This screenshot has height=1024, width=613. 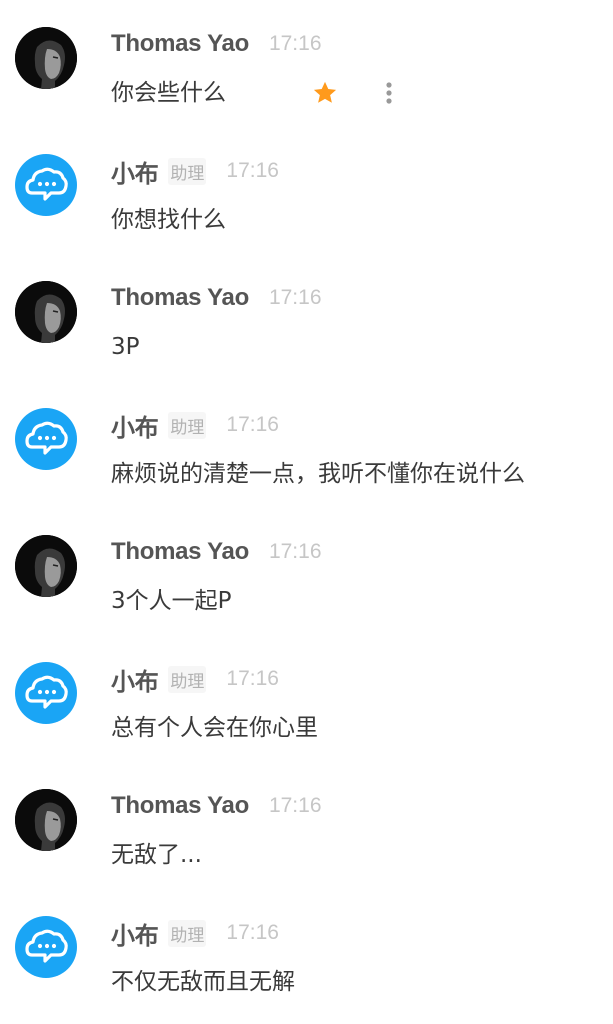 What do you see at coordinates (389, 93) in the screenshot?
I see `more-vertical-icon` at bounding box center [389, 93].